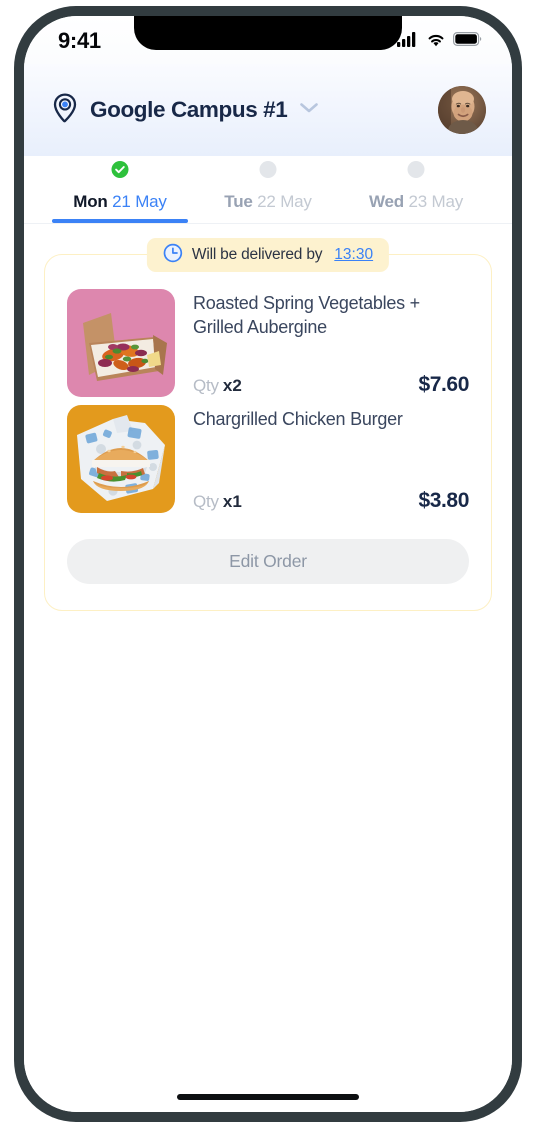 The width and height of the screenshot is (536, 1128). Describe the element at coordinates (120, 189) in the screenshot. I see `day-tab-mon: Mon 21 May` at that location.